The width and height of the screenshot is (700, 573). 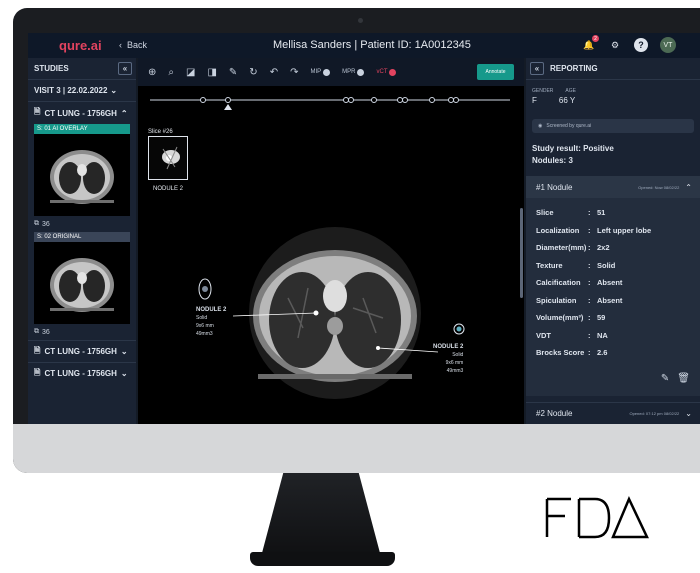 What do you see at coordinates (521, 253) in the screenshot?
I see `viewer-scrollbar` at bounding box center [521, 253].